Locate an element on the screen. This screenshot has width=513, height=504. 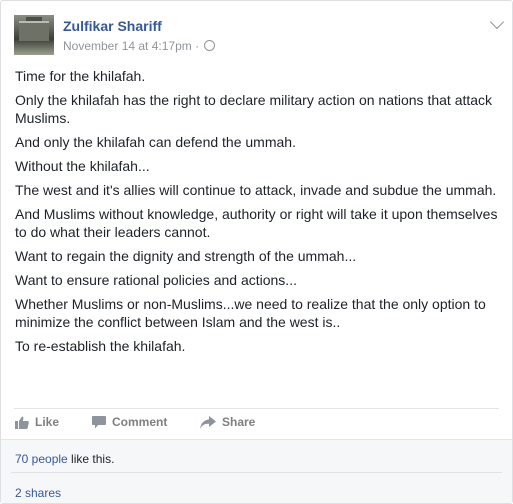
post-meta: November 14 at 4:17pm · is located at coordinates (139, 46).